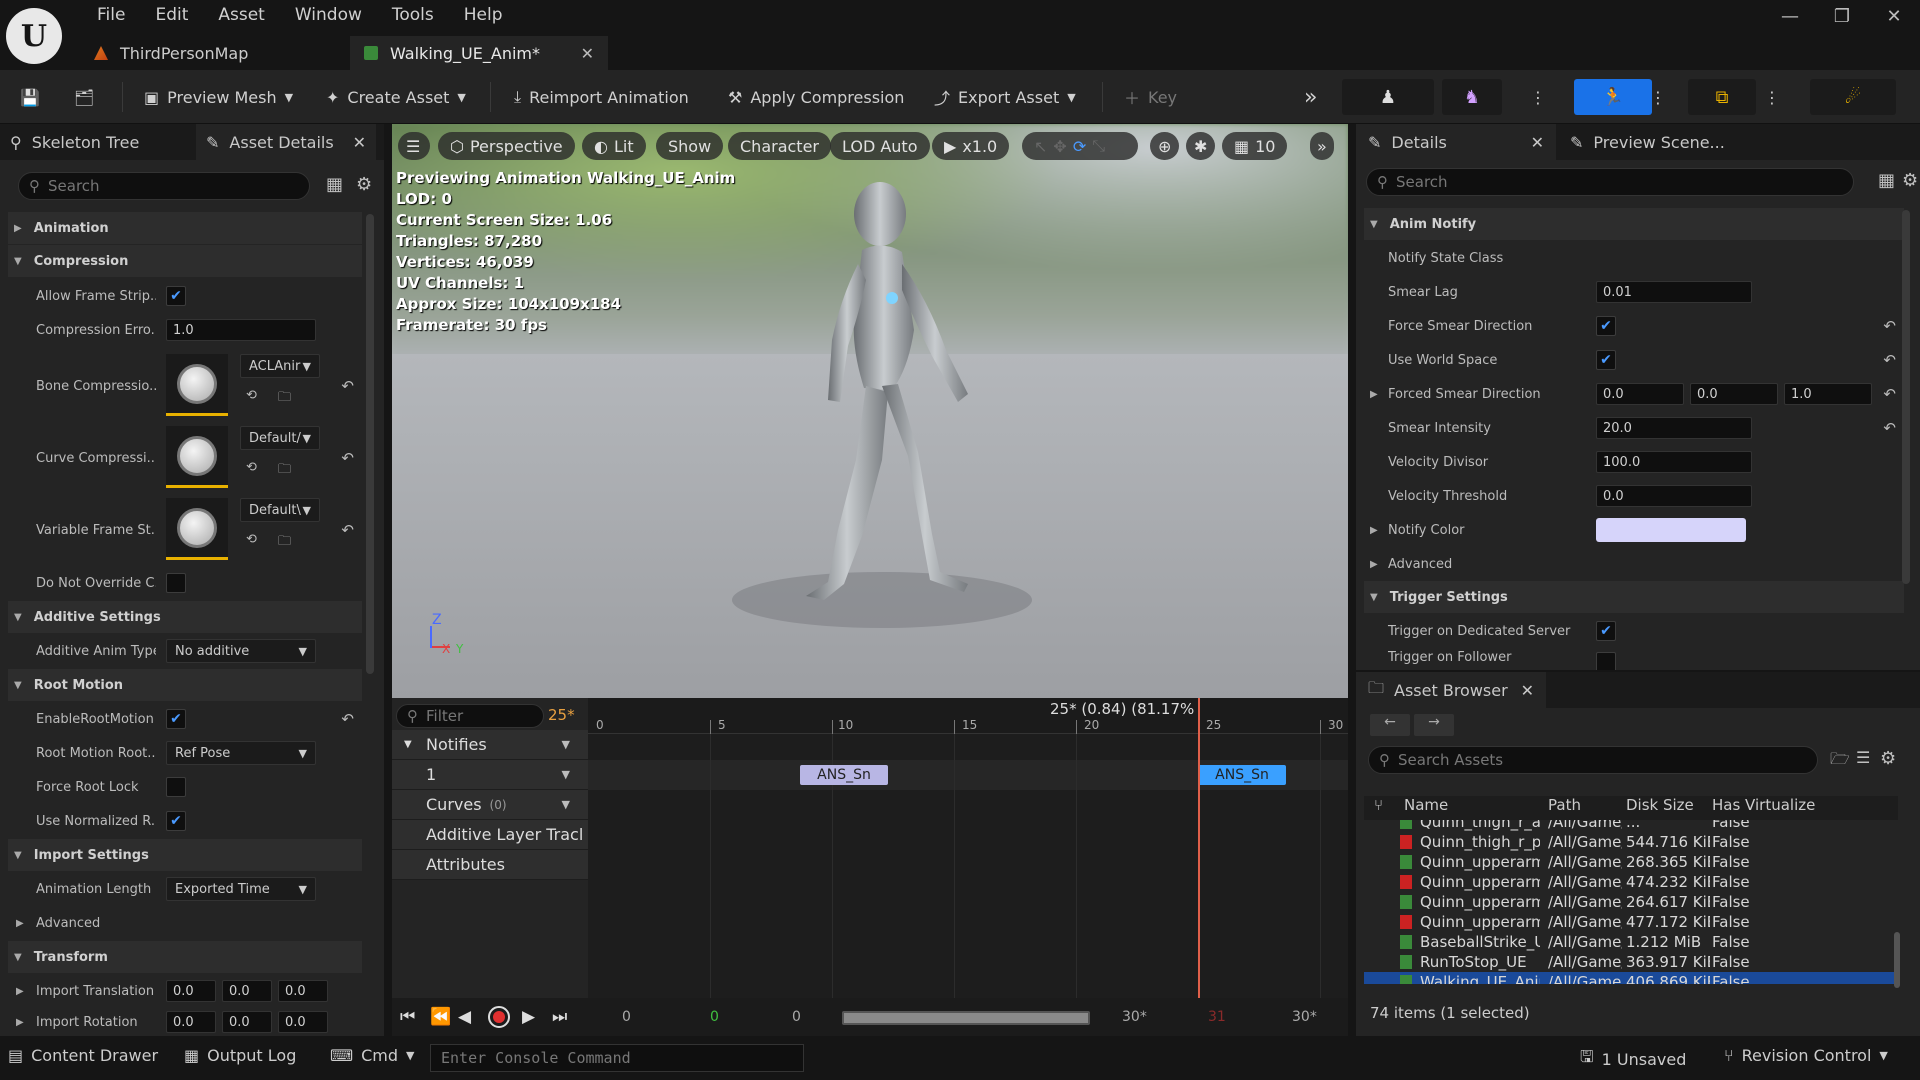  I want to click on trigger-follower-checkbox, so click(1606, 661).